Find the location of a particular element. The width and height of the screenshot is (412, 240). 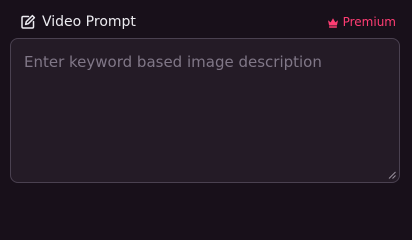

title-group: Video Prompt is located at coordinates (78, 22).